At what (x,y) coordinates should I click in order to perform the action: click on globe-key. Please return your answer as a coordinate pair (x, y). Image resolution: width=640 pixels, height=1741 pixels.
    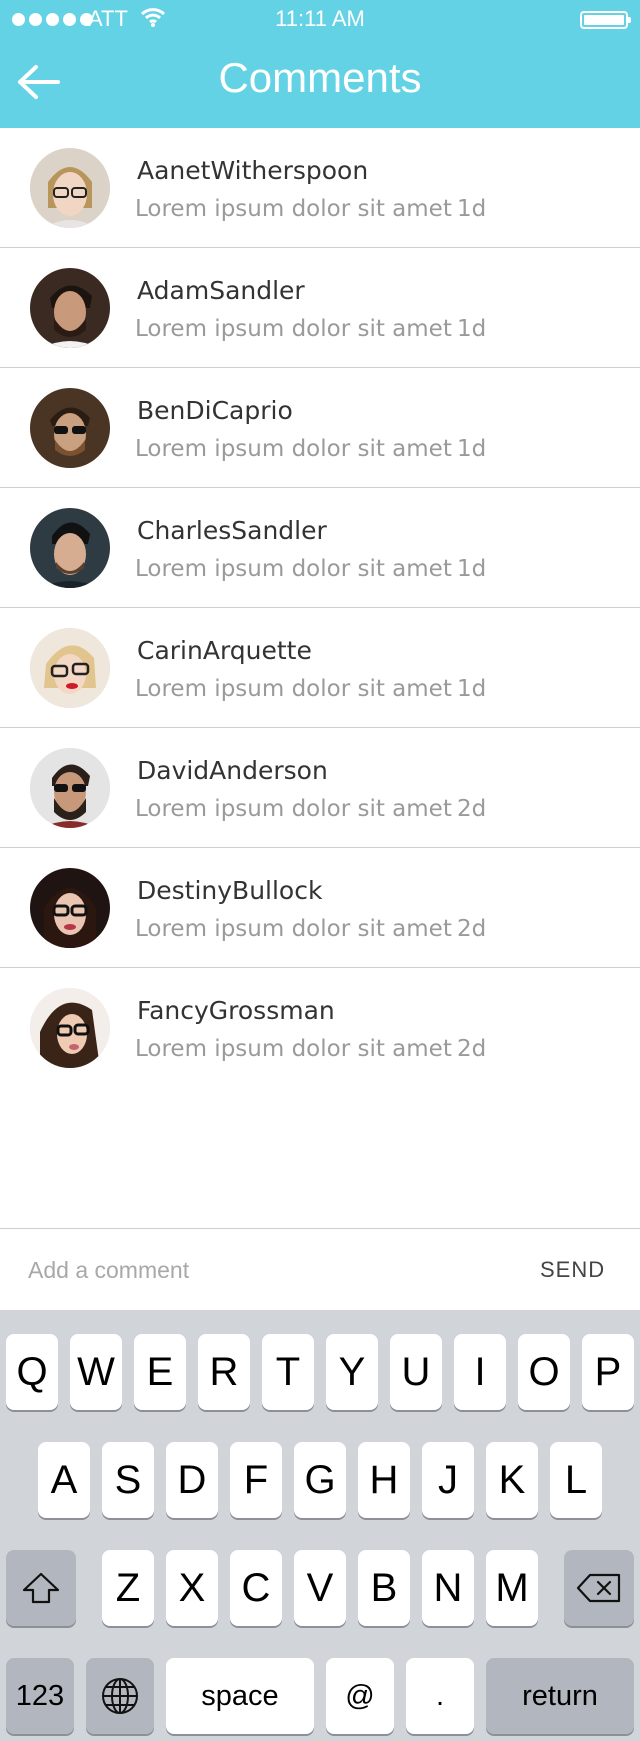
    Looking at the image, I should click on (120, 1696).